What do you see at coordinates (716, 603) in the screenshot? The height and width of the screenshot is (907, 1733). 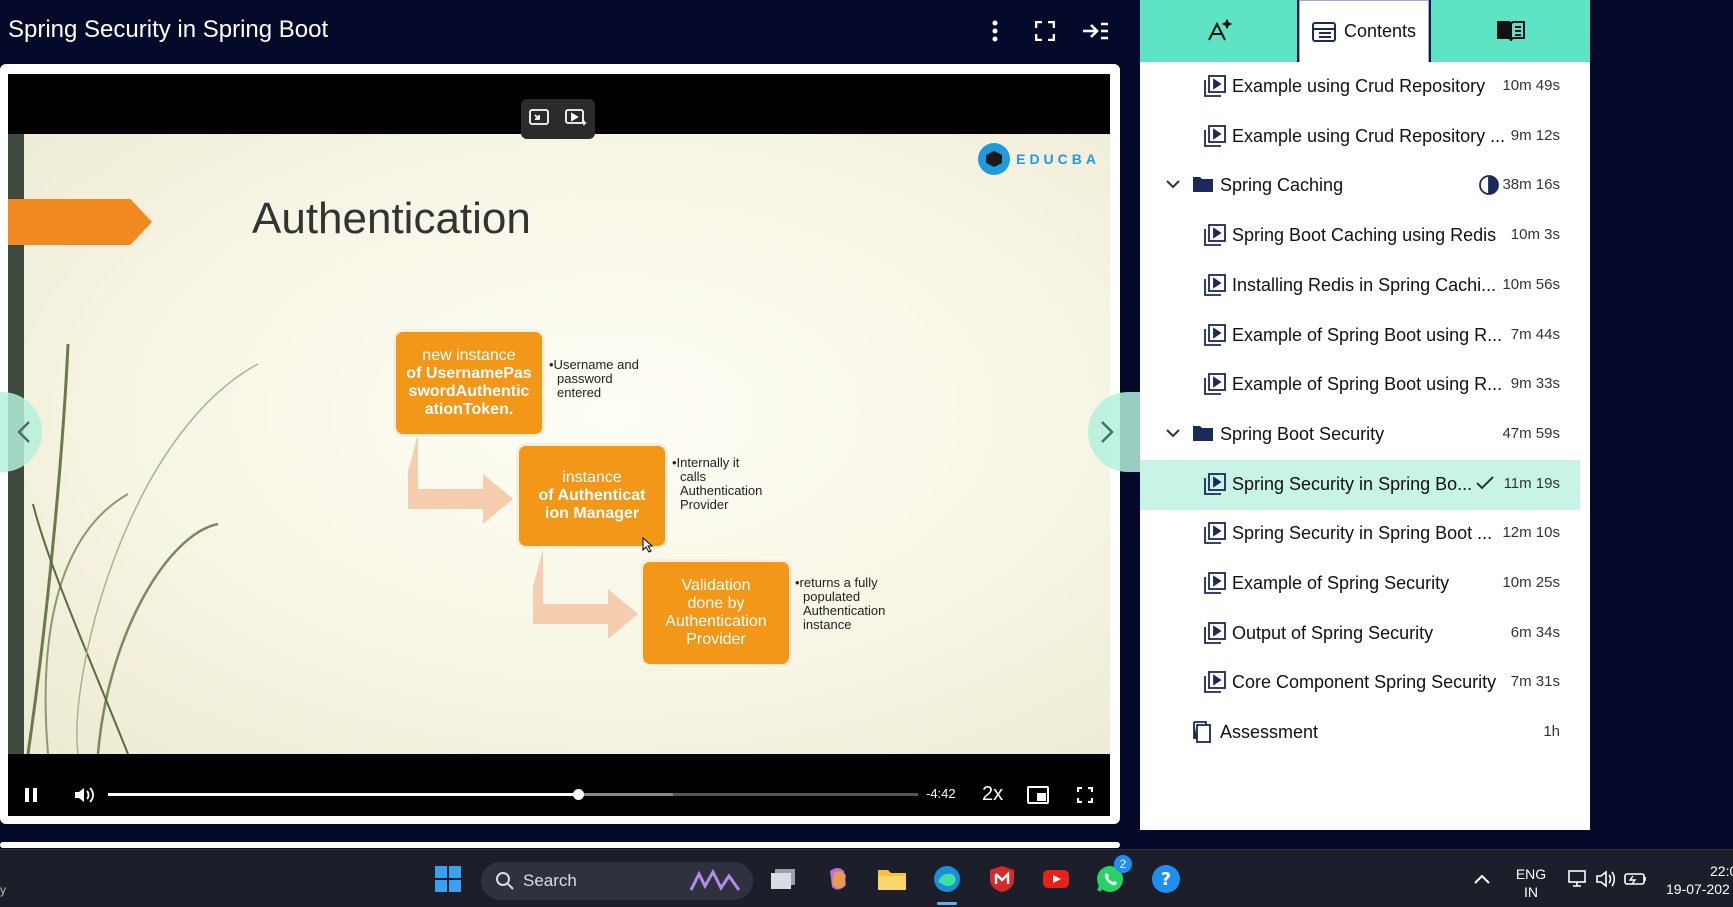 I see `box3-line2: done by` at bounding box center [716, 603].